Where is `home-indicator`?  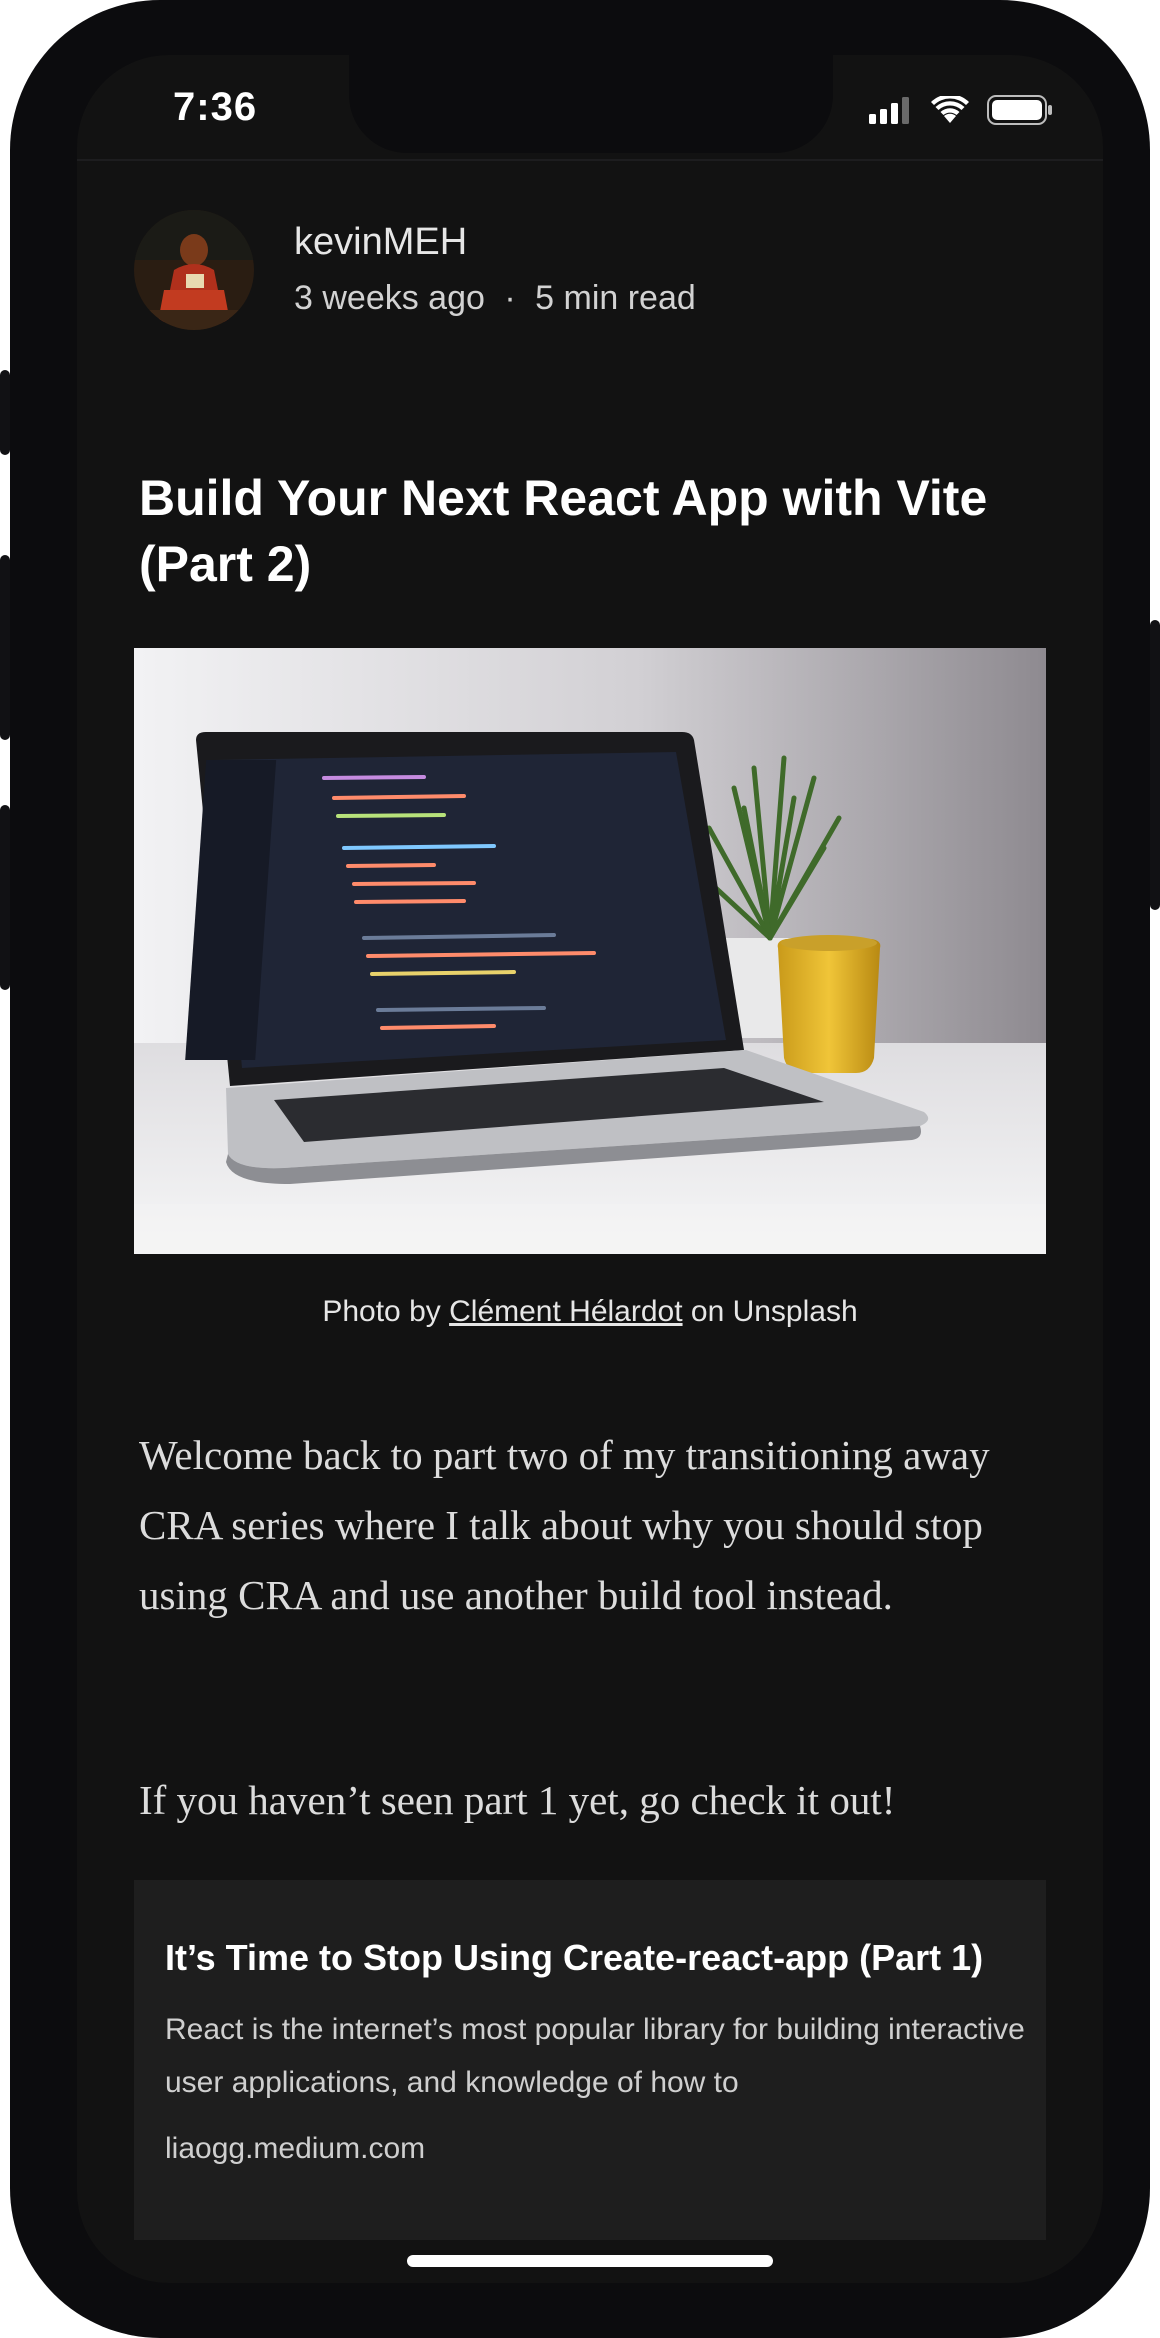 home-indicator is located at coordinates (590, 2261).